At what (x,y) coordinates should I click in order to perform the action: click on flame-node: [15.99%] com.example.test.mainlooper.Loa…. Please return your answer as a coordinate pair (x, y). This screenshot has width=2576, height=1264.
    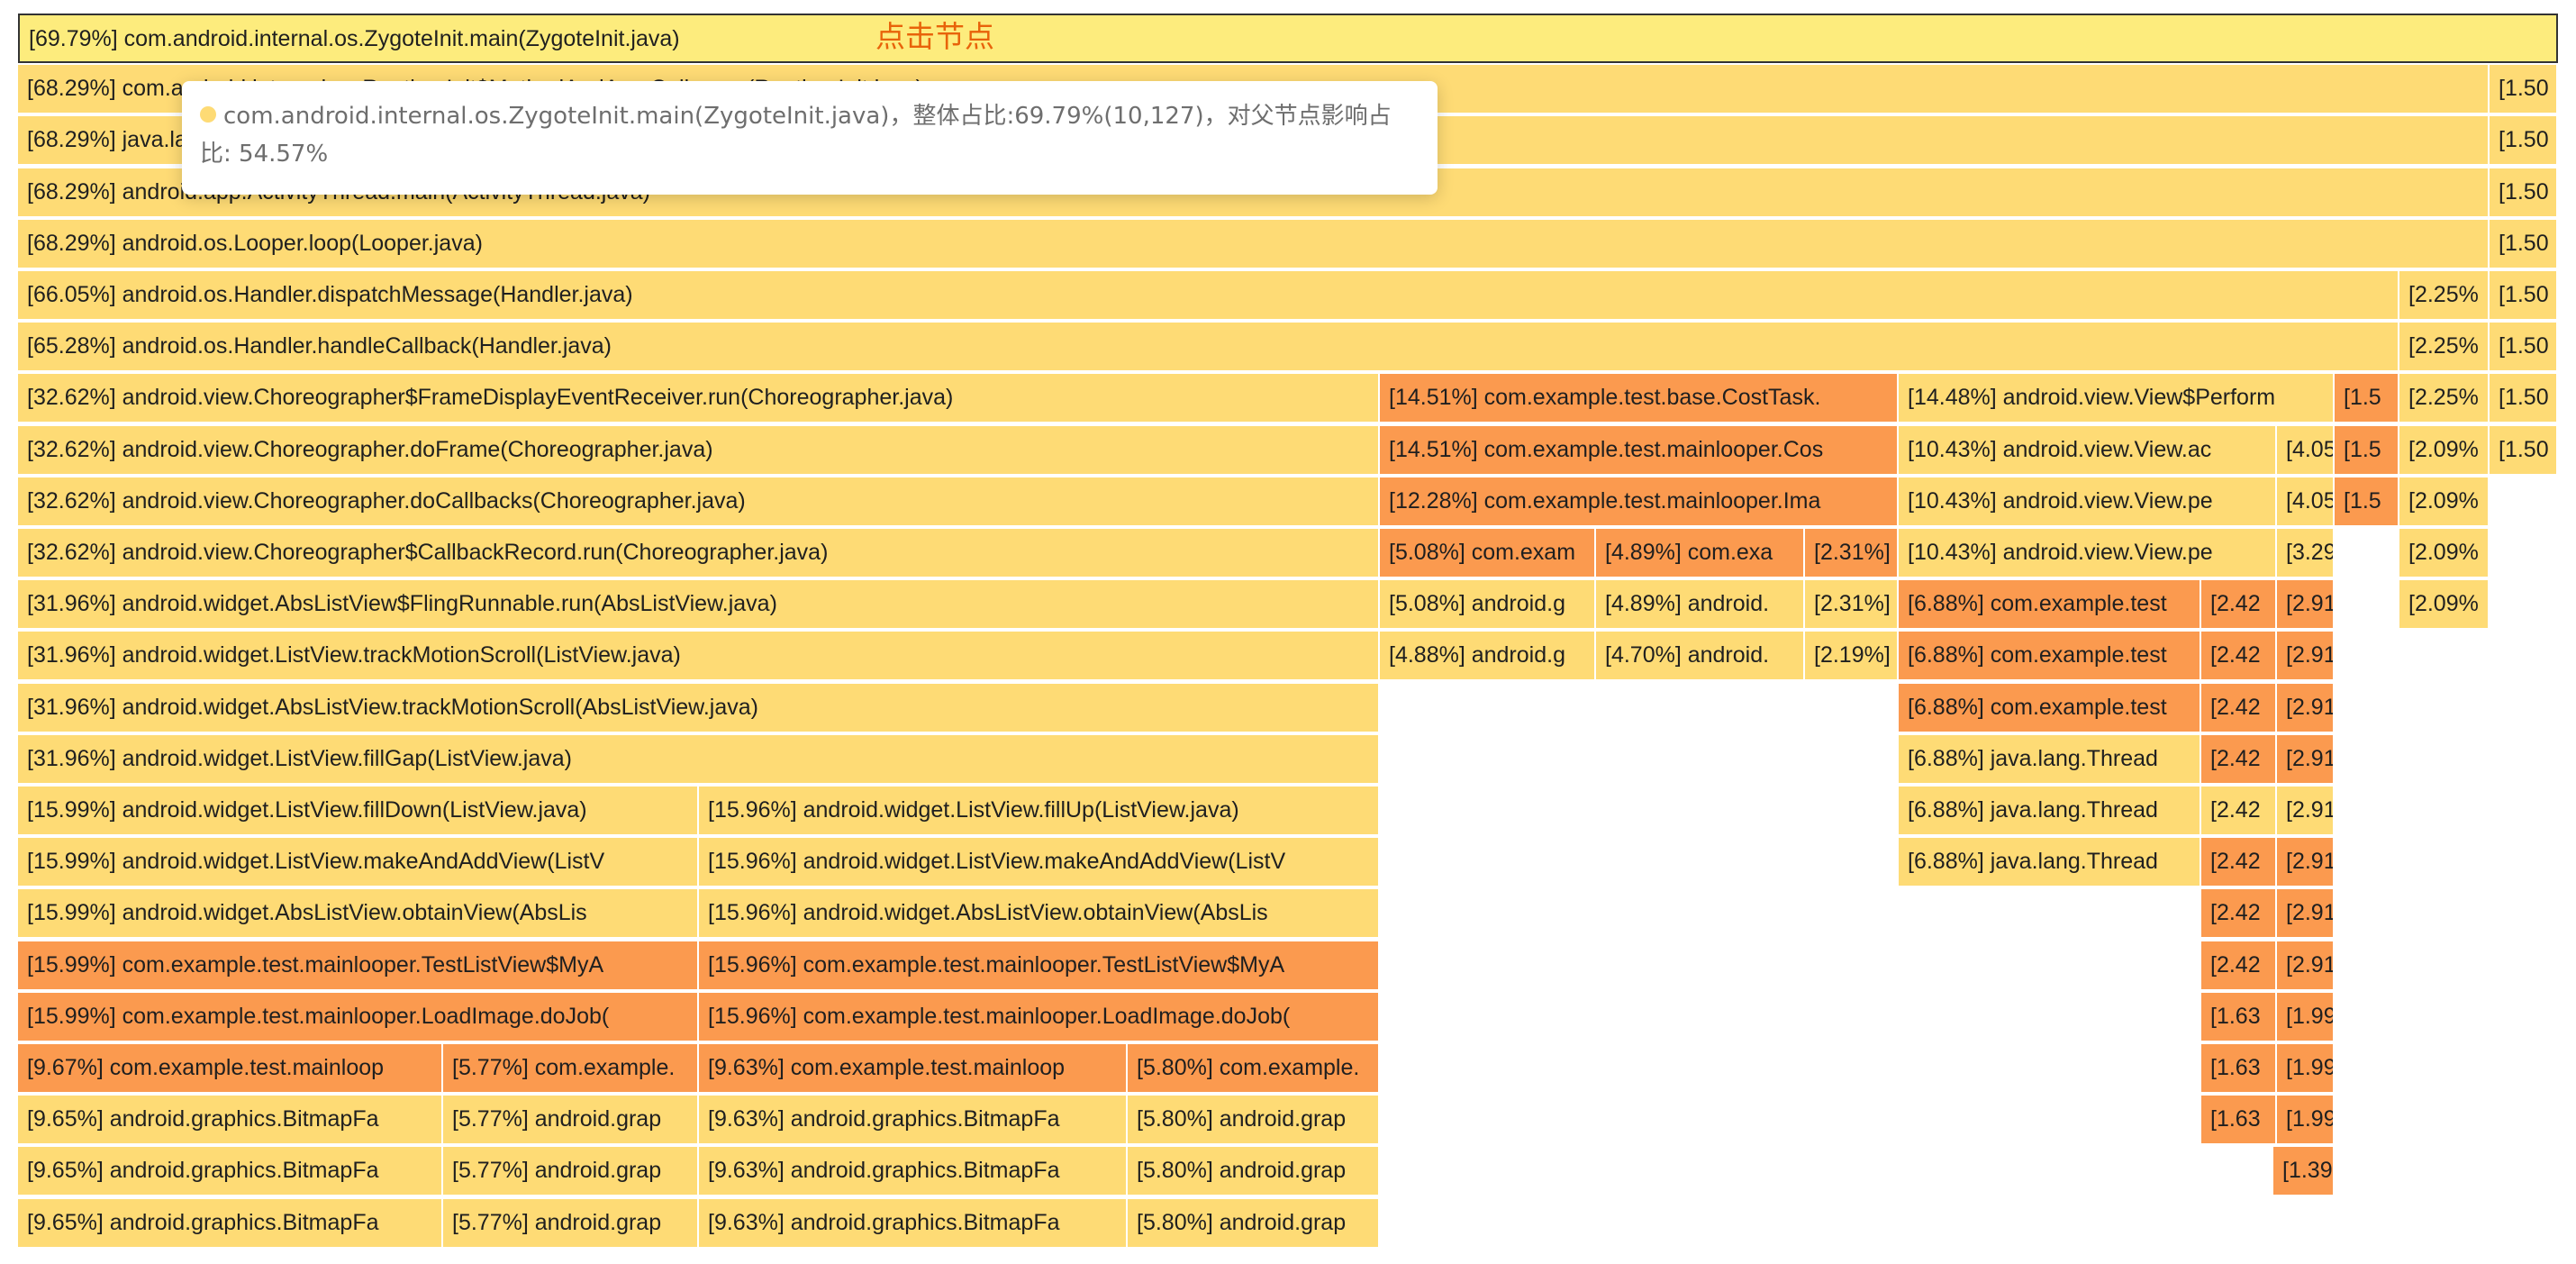
    Looking at the image, I should click on (358, 1017).